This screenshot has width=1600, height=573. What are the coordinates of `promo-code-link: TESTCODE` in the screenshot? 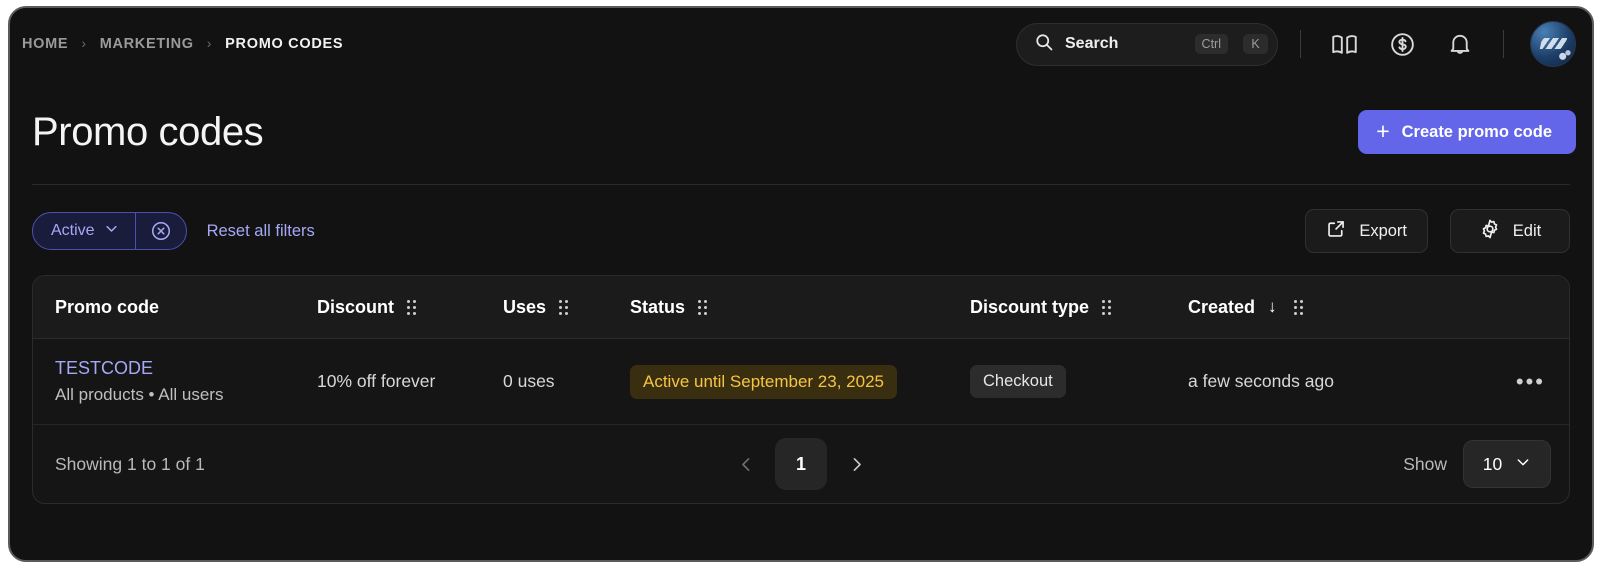 It's located at (186, 368).